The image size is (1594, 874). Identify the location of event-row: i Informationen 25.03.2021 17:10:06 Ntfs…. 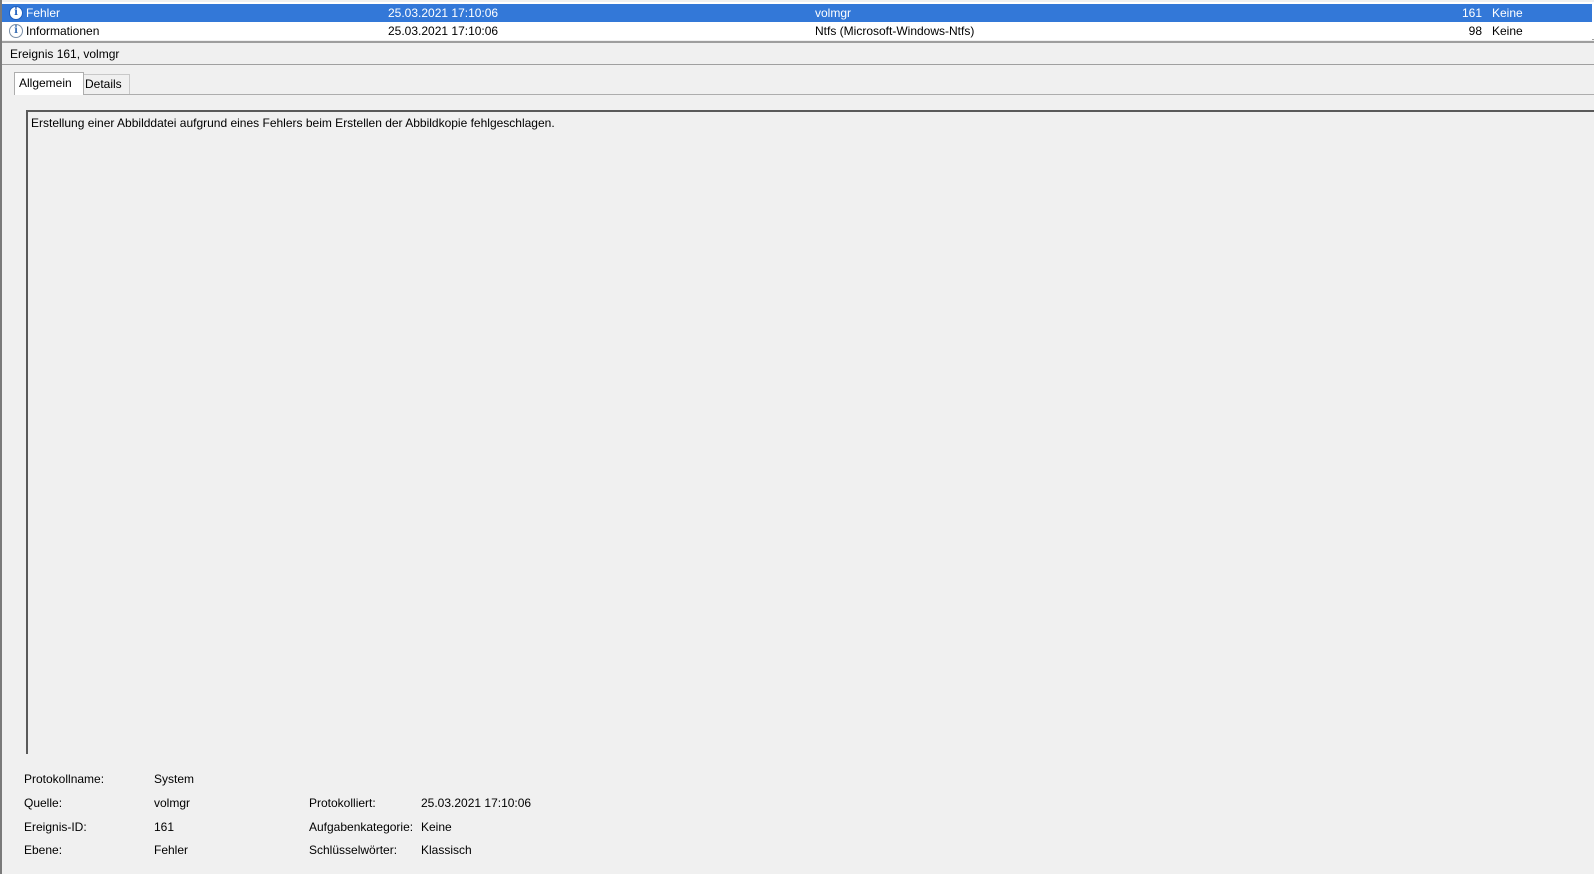
(797, 31).